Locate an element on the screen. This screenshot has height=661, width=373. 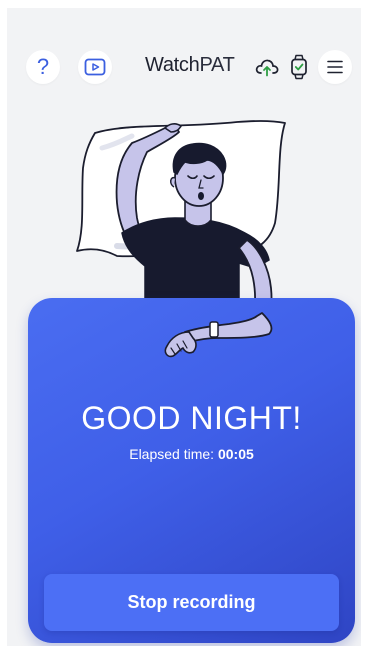
app-logo: WatchPAT is located at coordinates (190, 65).